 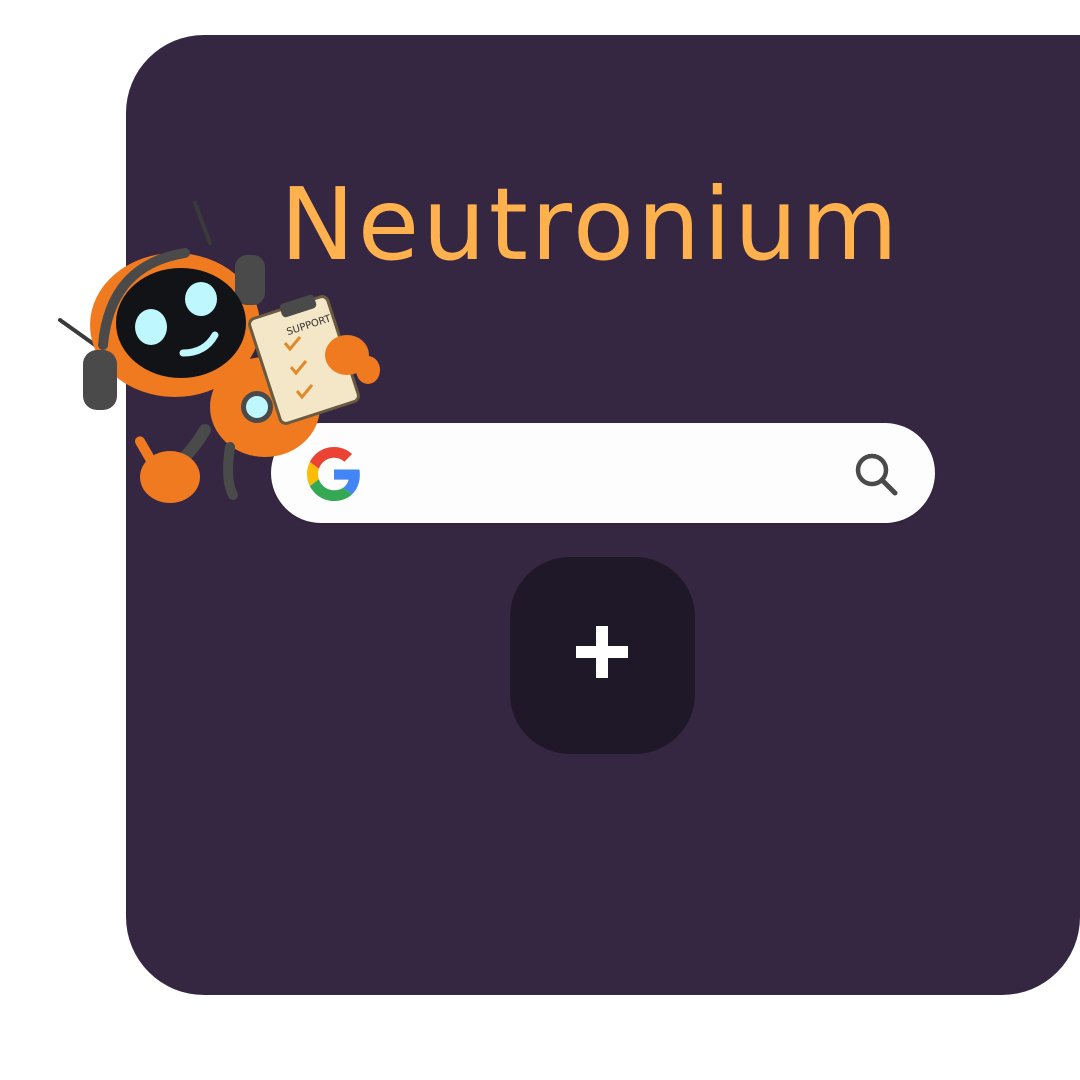 What do you see at coordinates (219, 352) in the screenshot?
I see `robot-mascot-icon: SUPPORT` at bounding box center [219, 352].